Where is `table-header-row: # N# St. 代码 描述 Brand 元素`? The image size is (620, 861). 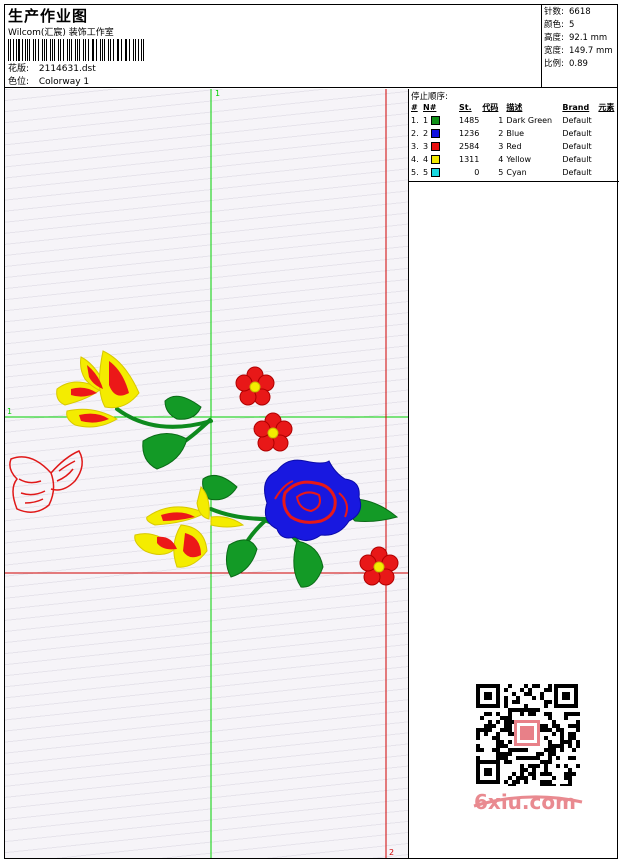 table-header-row: # N# St. 代码 描述 Brand 元素 is located at coordinates (514, 107).